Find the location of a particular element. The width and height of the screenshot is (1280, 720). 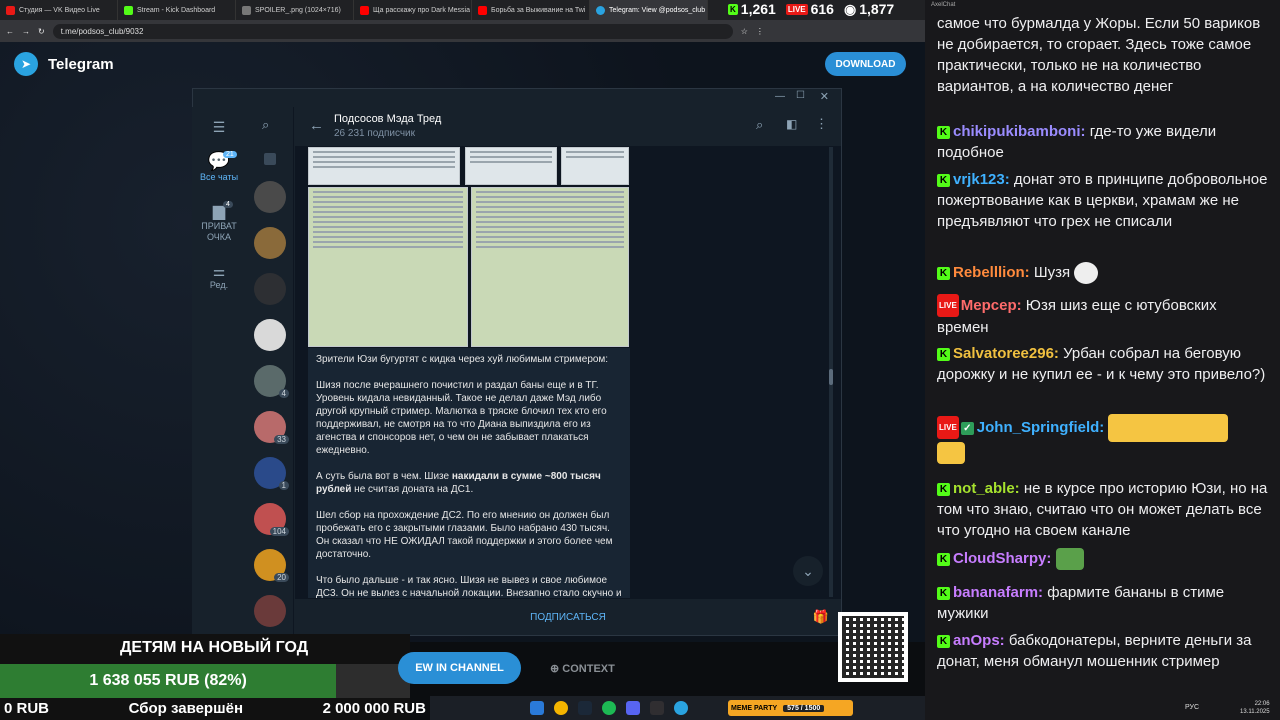

youtube-icon is located at coordinates (364, 10).